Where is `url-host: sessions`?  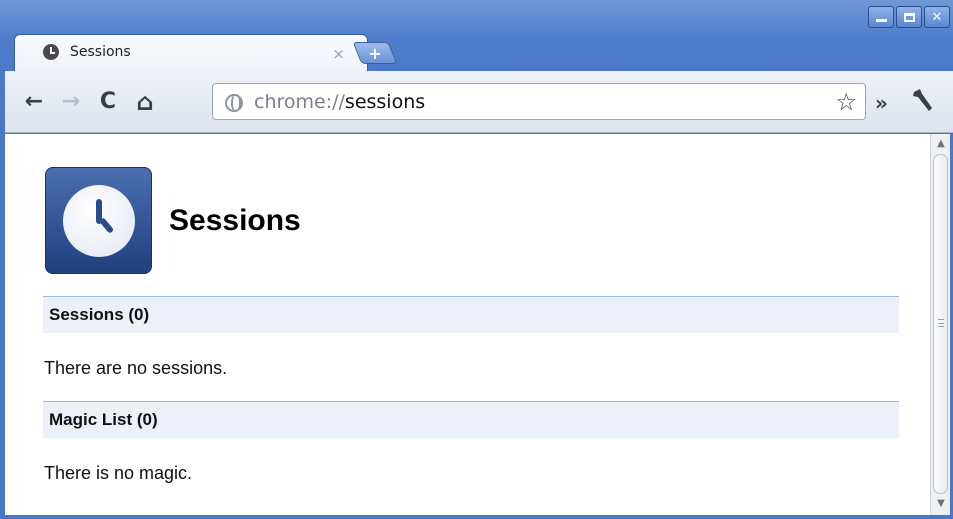 url-host: sessions is located at coordinates (385, 102).